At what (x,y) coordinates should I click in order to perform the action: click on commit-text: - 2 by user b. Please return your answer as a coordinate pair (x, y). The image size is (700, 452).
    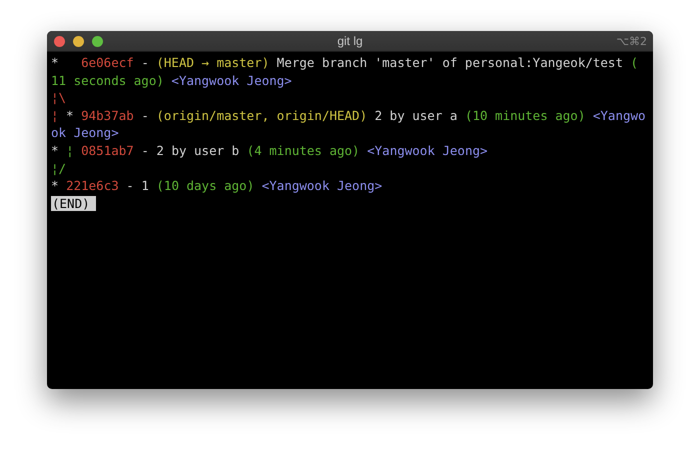
    Looking at the image, I should click on (190, 150).